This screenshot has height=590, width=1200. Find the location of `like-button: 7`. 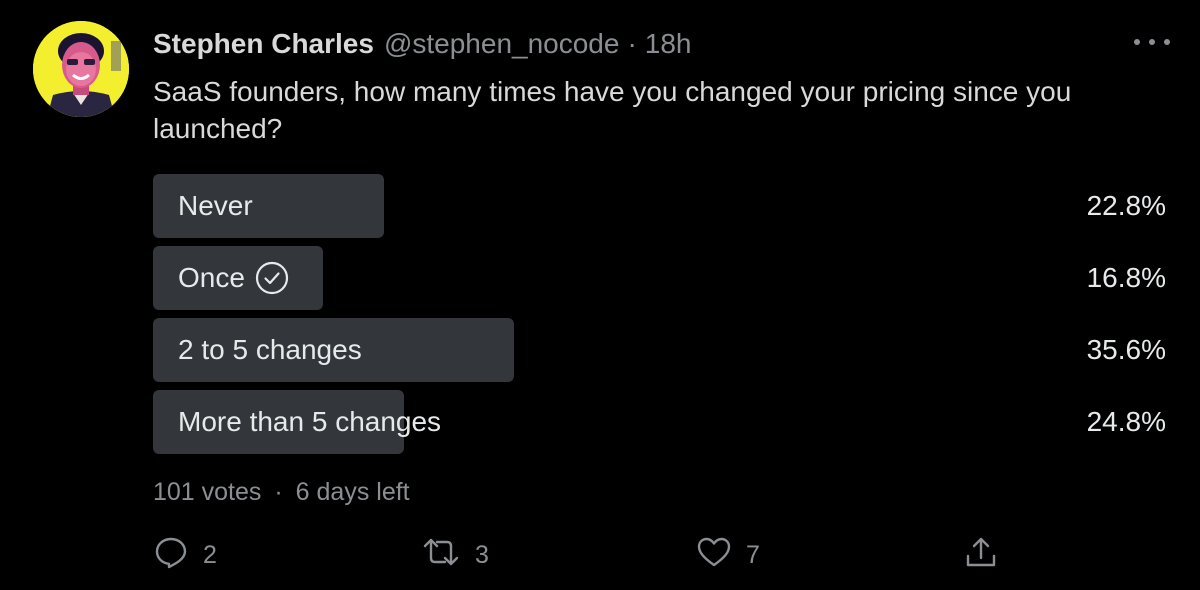

like-button: 7 is located at coordinates (728, 555).